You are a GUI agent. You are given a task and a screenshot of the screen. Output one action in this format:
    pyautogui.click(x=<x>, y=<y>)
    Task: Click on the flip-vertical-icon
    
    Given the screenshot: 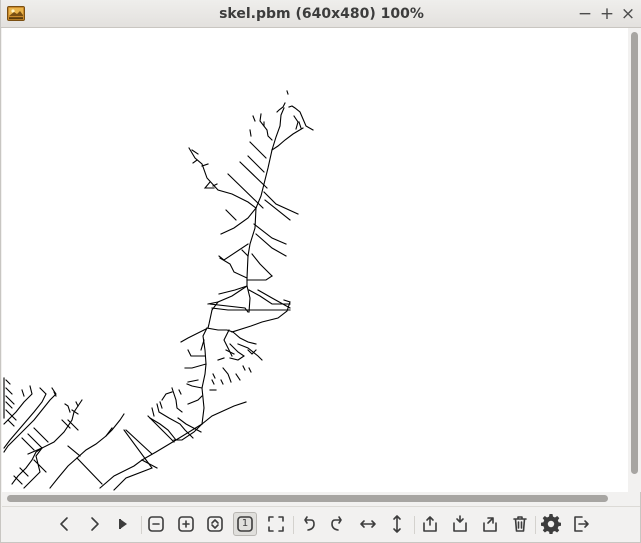 What is the action you would take?
    pyautogui.click(x=397, y=524)
    